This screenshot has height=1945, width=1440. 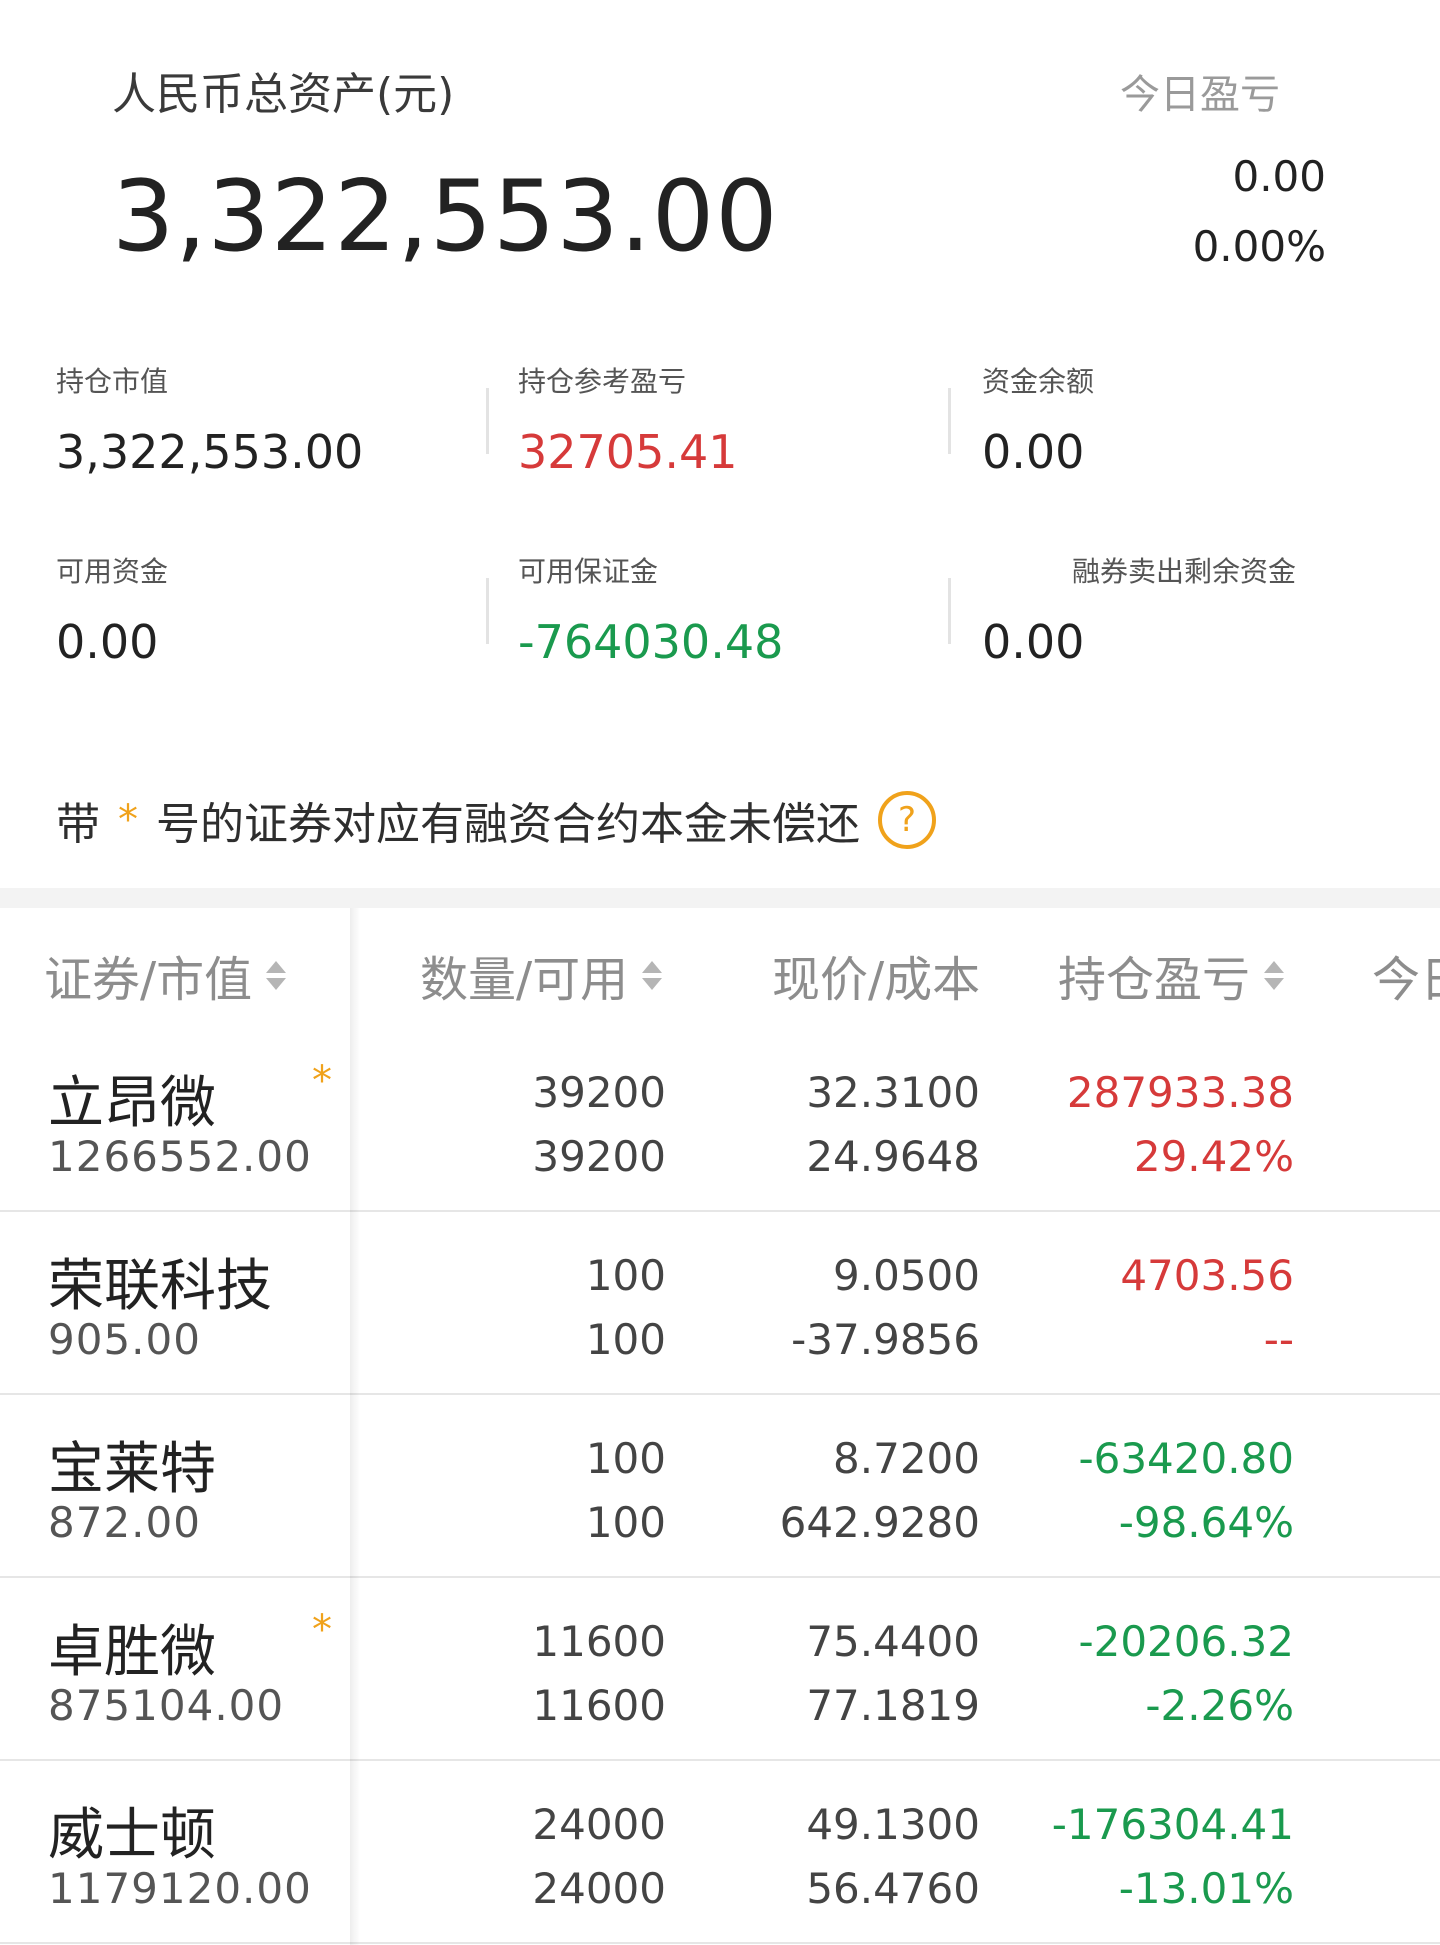 What do you see at coordinates (1038, 381) in the screenshot?
I see `metric-label-fund-balance: 资金余额` at bounding box center [1038, 381].